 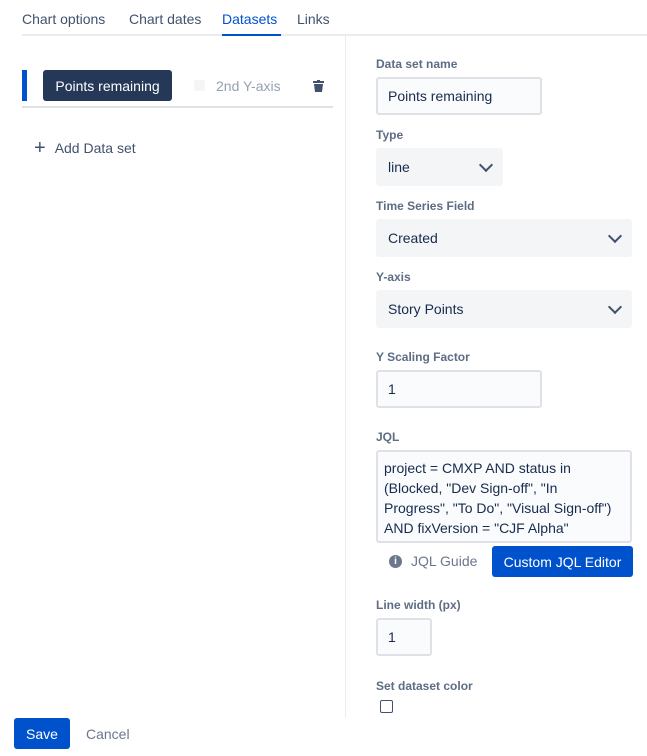 I want to click on second-axis-label: 2nd Y-axis, so click(x=248, y=86).